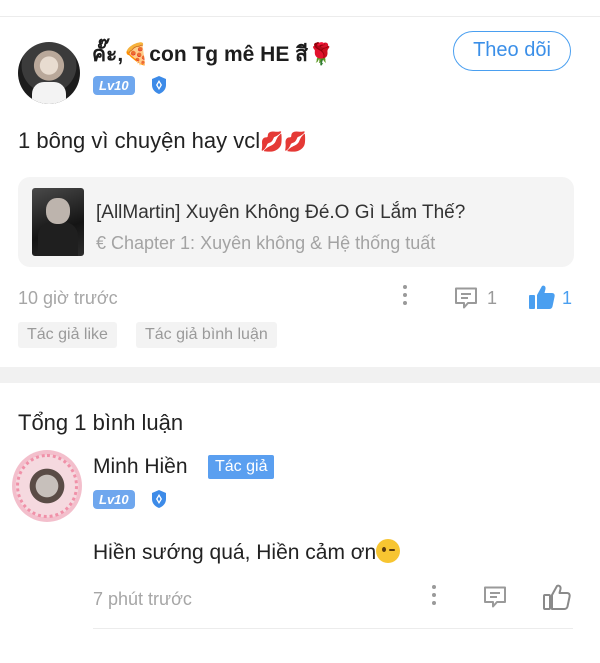  Describe the element at coordinates (67, 335) in the screenshot. I see `tag-author-liked: Tác giả like` at that location.